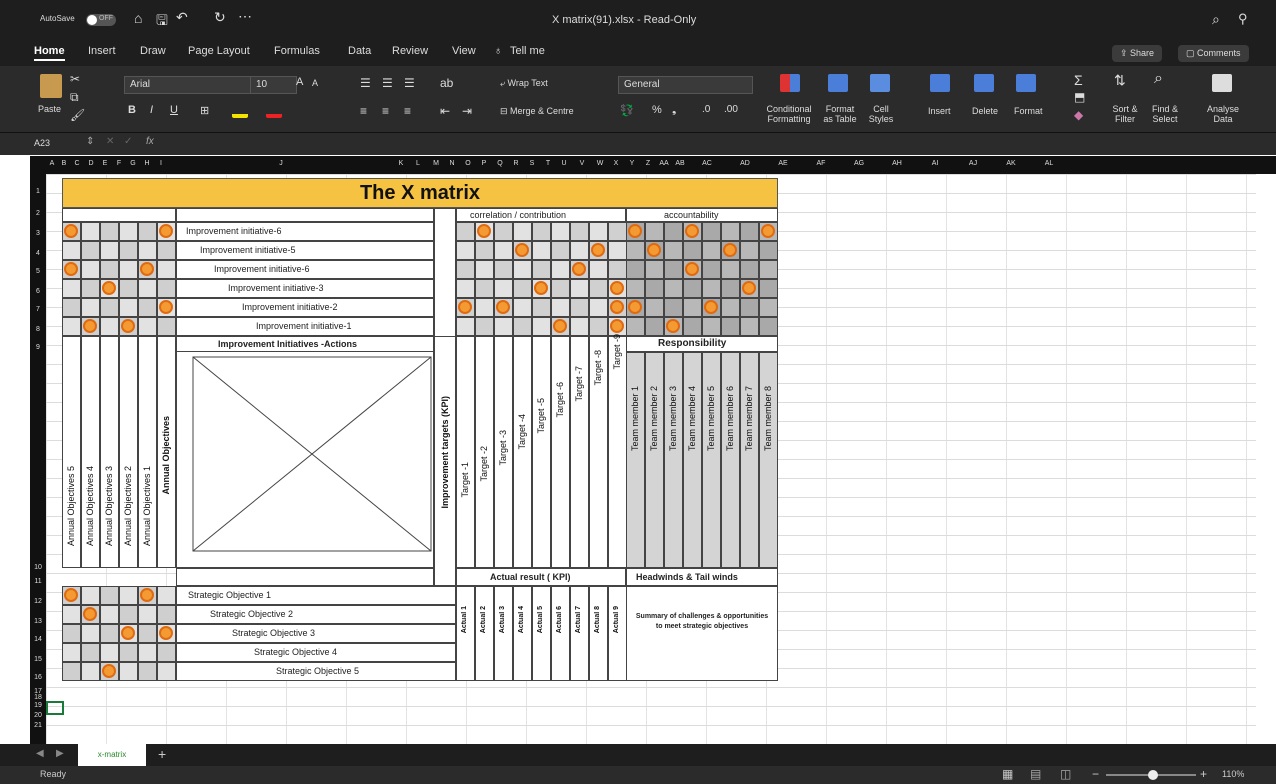 This screenshot has height=784, width=1276. Describe the element at coordinates (245, 16) in the screenshot. I see `more-icon: ⋯` at that location.